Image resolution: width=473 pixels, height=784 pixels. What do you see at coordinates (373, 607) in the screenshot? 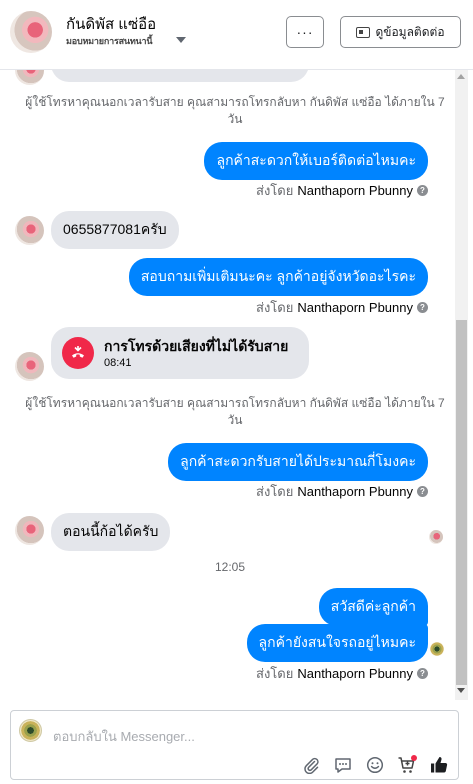
I see `message-bubble-outgoing: สวัสดีค่ะลูกค้า` at bounding box center [373, 607].